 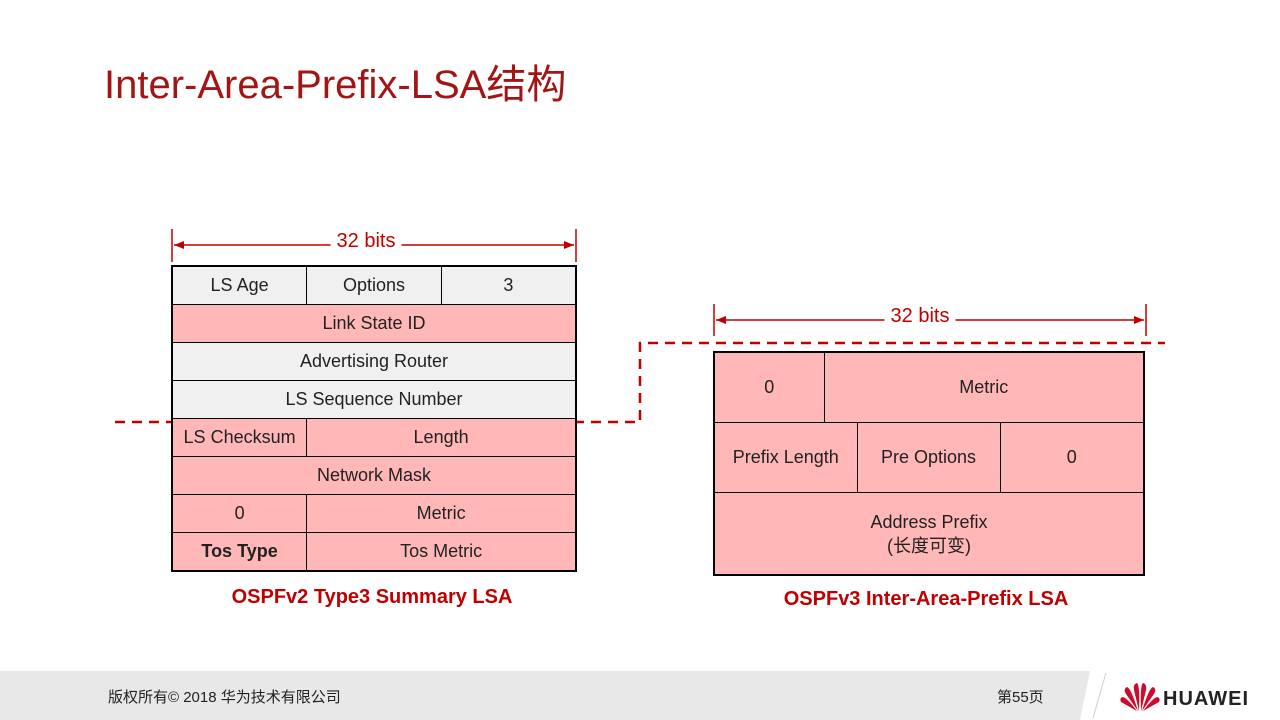 I want to click on ls-checksum-cell: LS Checksum, so click(x=239, y=437).